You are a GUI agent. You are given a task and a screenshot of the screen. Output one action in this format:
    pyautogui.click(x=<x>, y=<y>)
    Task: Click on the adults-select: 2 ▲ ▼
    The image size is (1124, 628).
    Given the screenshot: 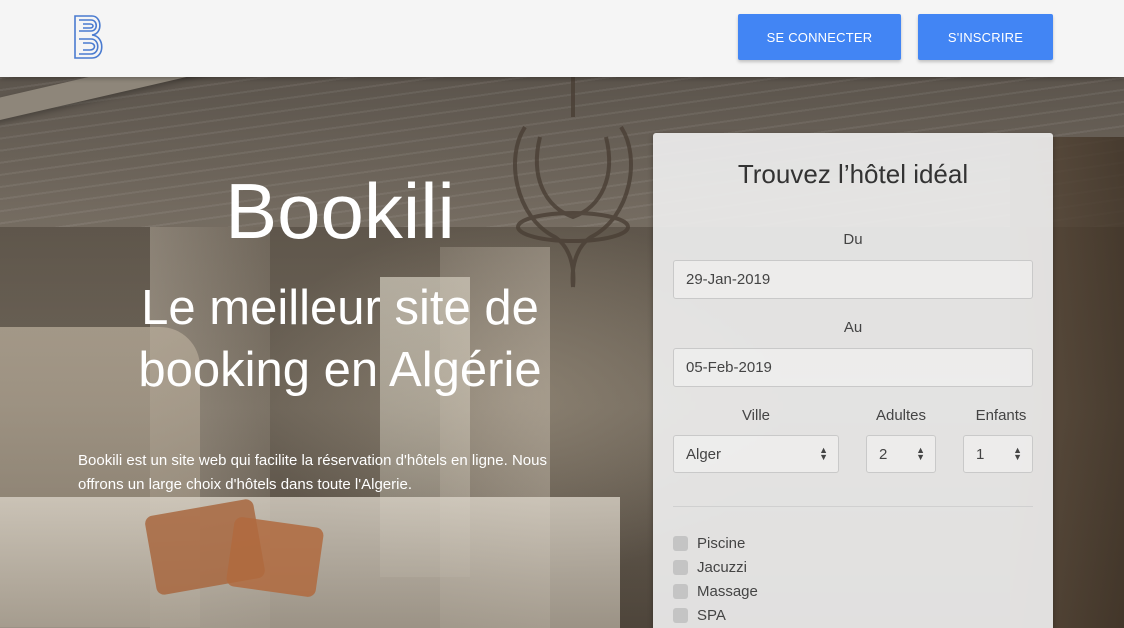 What is the action you would take?
    pyautogui.click(x=901, y=454)
    